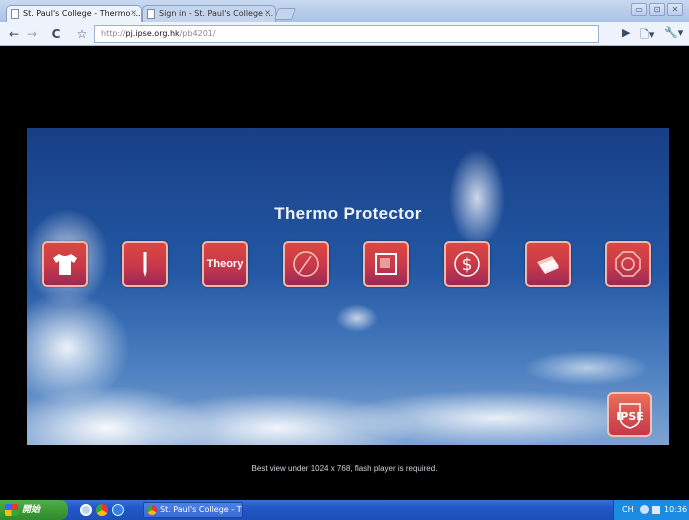 This screenshot has height=520, width=689. I want to click on address-bar: http://pj.ipse.org.hk/pb4201/, so click(346, 34).